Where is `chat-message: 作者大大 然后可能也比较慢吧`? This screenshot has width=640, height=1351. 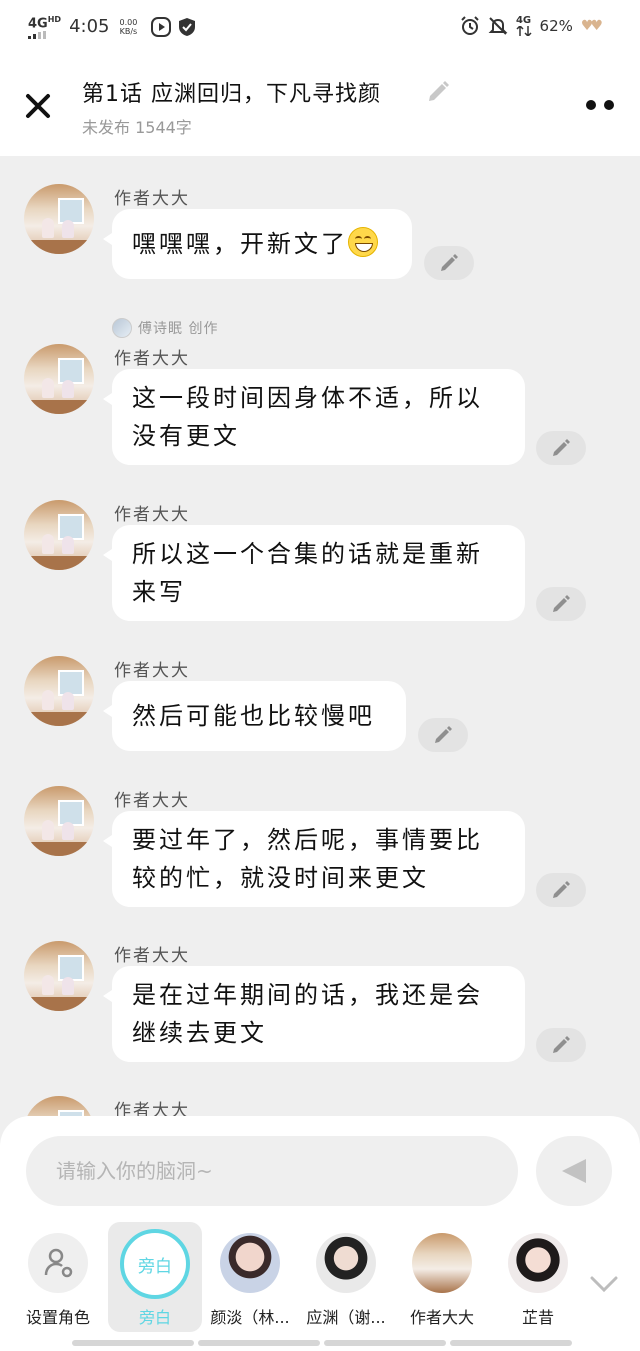
chat-message: 作者大大 然后可能也比较慢吧 is located at coordinates (320, 706).